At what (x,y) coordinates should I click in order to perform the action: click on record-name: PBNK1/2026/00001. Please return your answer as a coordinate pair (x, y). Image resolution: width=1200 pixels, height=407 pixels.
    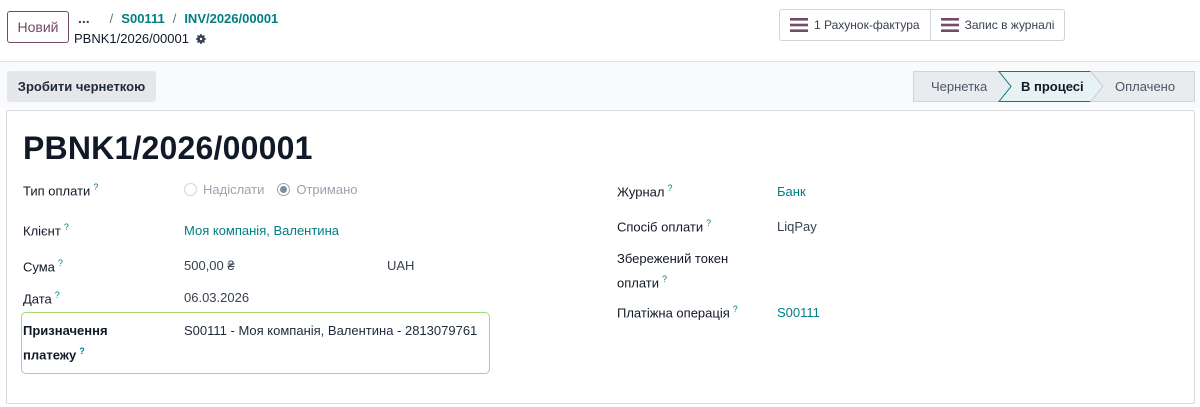
    Looking at the image, I should click on (131, 38).